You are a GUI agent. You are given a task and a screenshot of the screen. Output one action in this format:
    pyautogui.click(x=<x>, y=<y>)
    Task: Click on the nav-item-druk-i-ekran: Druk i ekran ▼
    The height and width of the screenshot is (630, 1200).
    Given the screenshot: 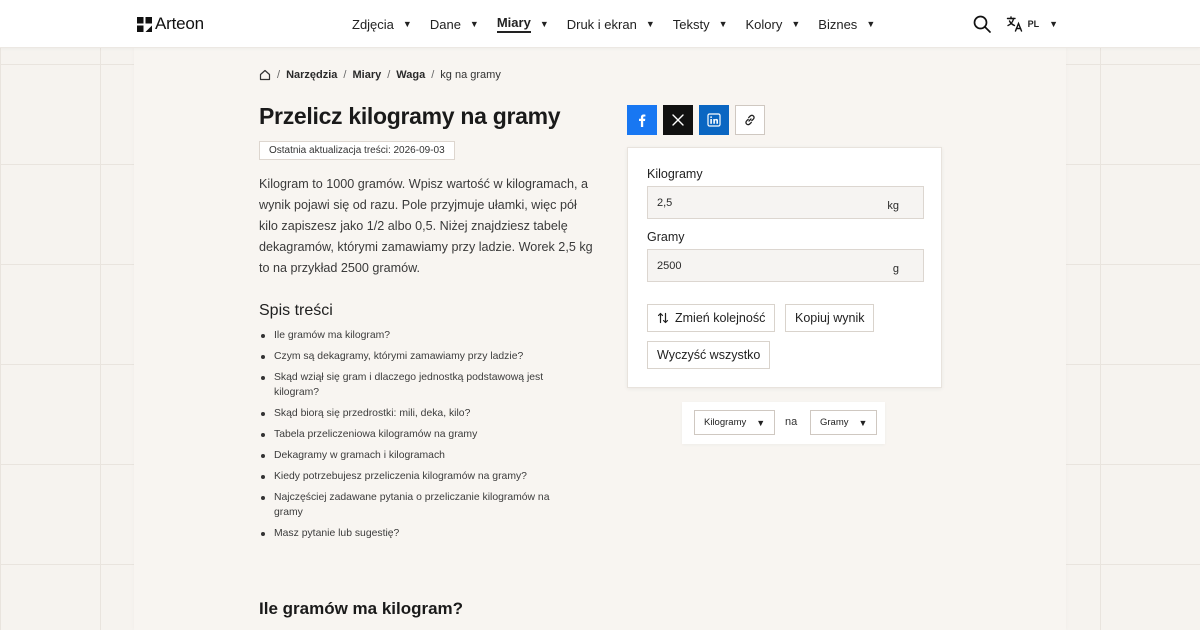 What is the action you would take?
    pyautogui.click(x=611, y=24)
    